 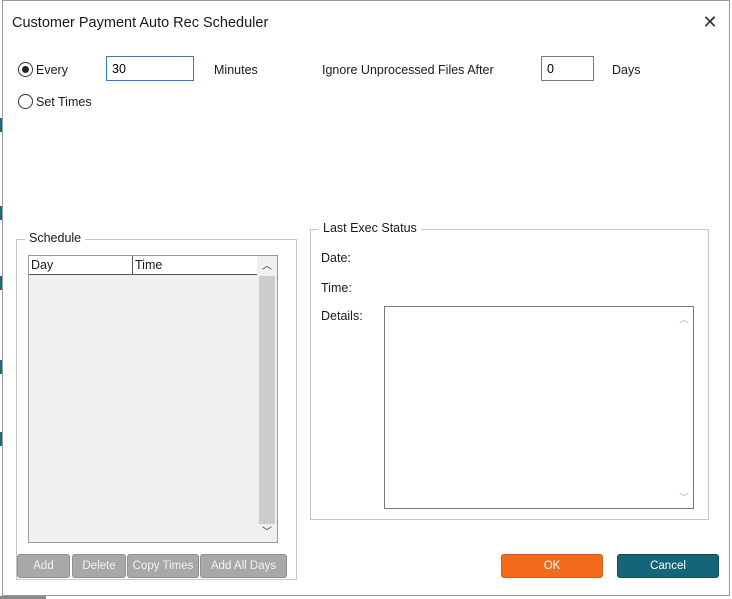 I want to click on ignore-days-input, so click(x=567, y=68).